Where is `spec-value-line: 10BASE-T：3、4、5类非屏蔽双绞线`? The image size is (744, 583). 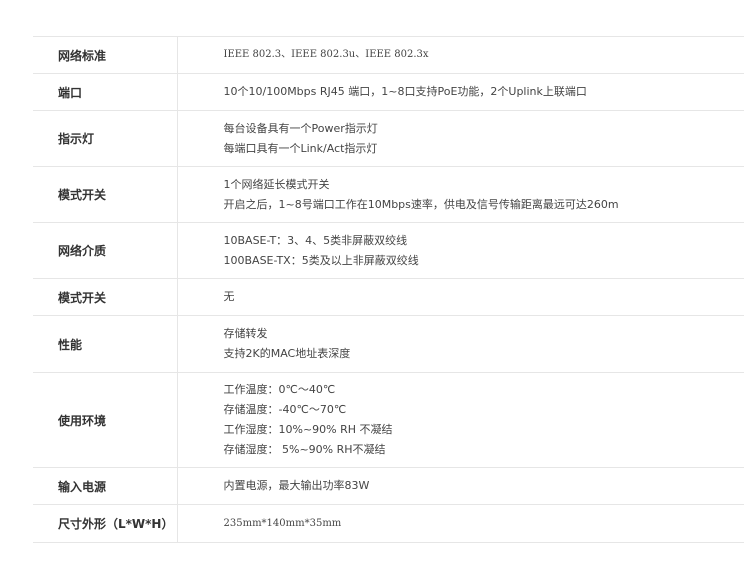 spec-value-line: 10BASE-T：3、4、5类非屏蔽双绞线 is located at coordinates (315, 240).